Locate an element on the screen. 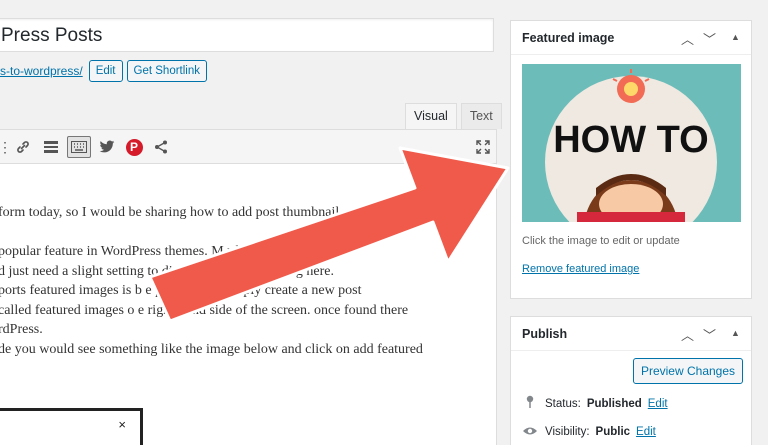 This screenshot has height=445, width=768. publish-title: Publish is located at coordinates (545, 334).